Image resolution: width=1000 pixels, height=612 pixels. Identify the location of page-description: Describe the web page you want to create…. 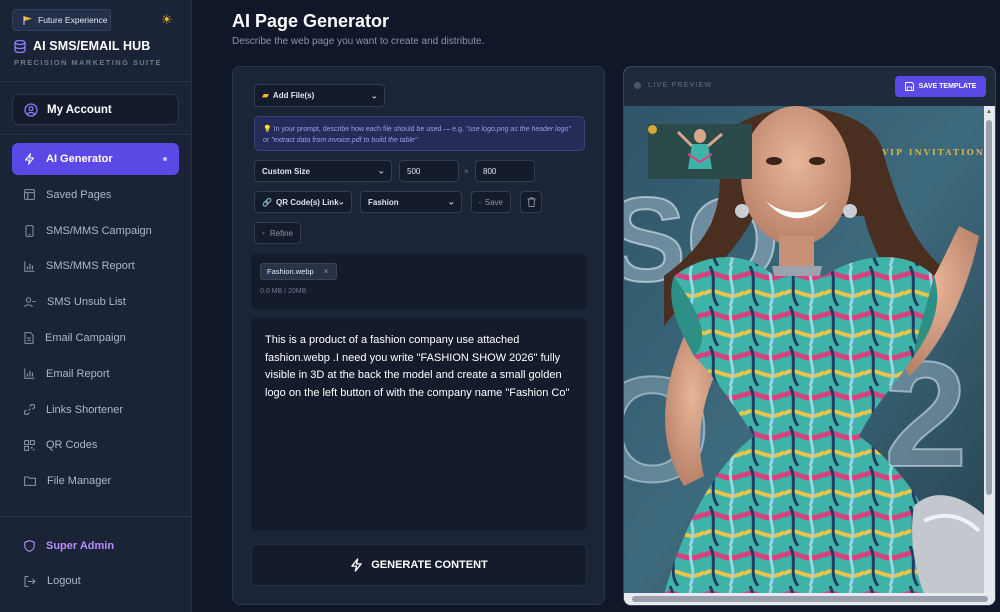
(358, 41).